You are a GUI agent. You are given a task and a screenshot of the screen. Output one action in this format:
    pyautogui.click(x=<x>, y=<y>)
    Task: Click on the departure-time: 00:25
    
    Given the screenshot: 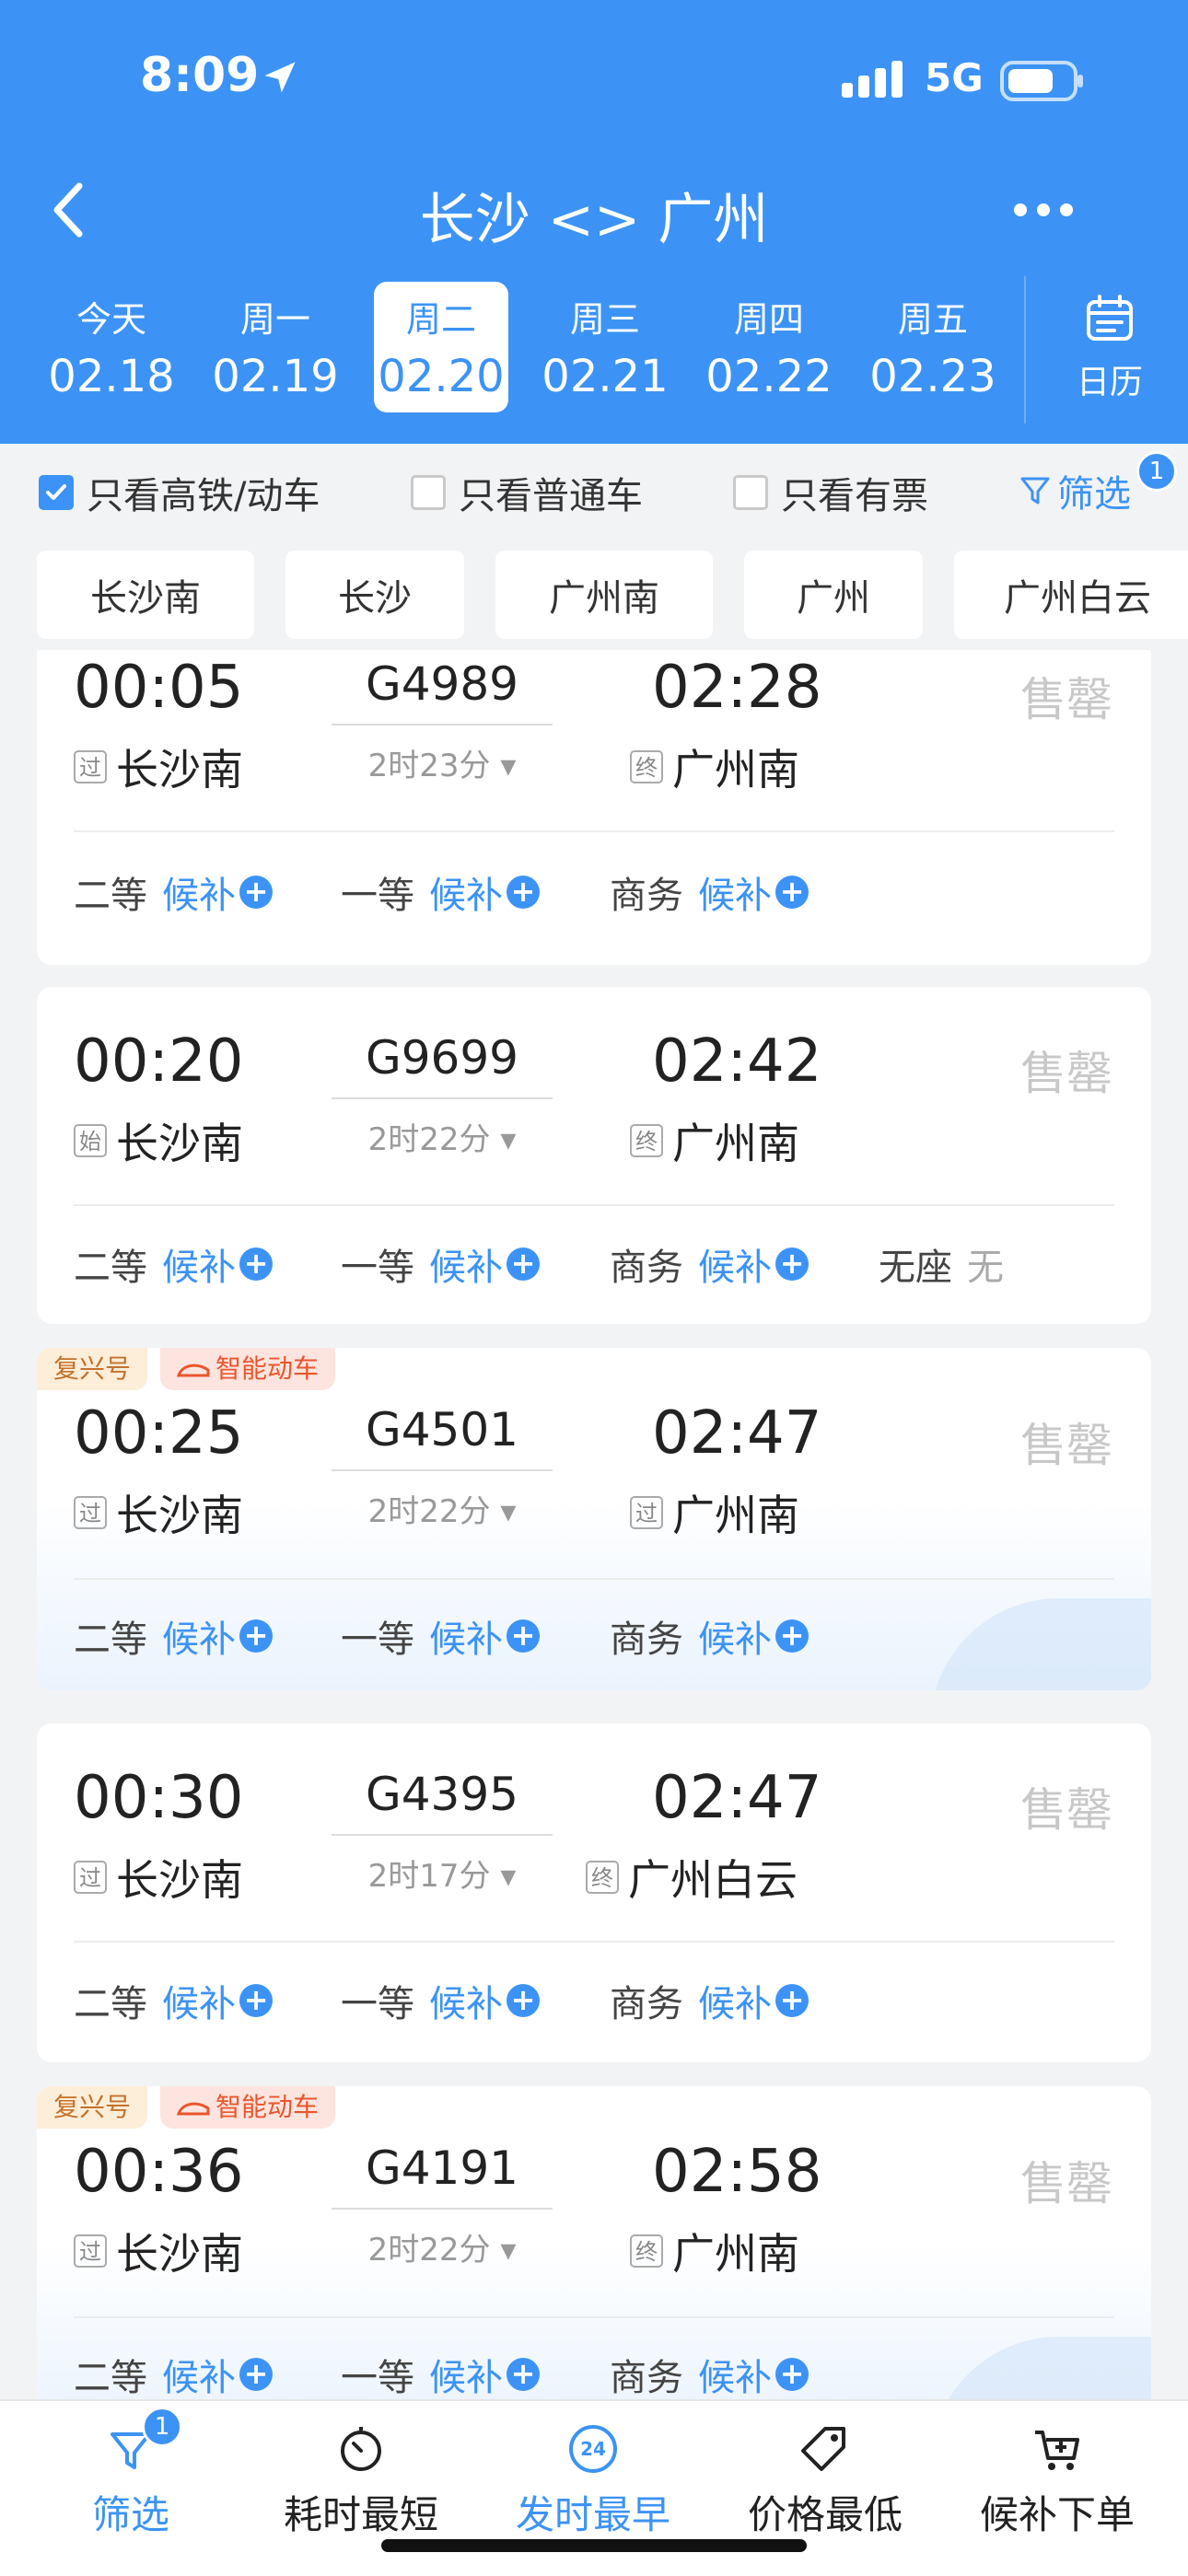 What is the action you would take?
    pyautogui.click(x=159, y=1433)
    